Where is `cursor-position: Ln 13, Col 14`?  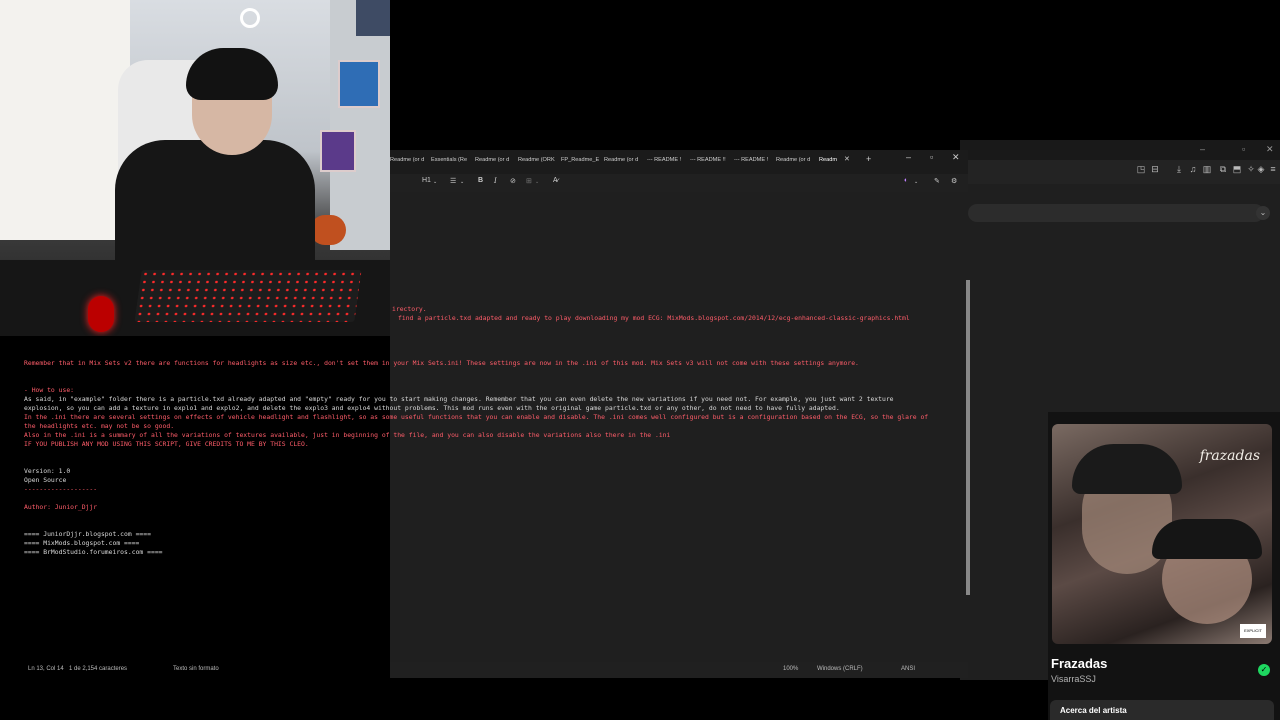 cursor-position: Ln 13, Col 14 is located at coordinates (46, 669).